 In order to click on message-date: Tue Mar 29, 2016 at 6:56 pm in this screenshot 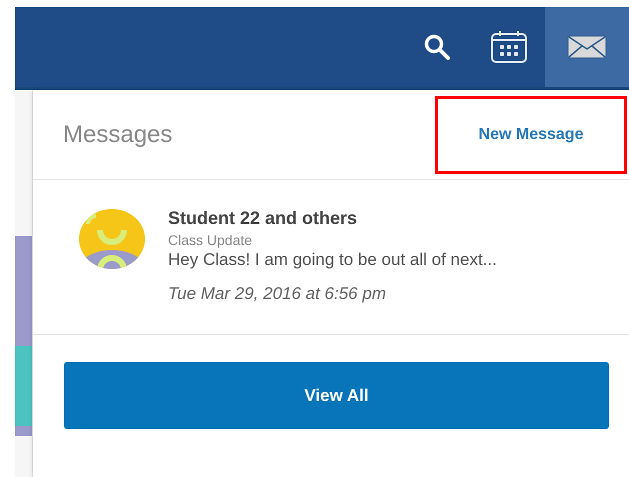, I will do `click(277, 294)`.